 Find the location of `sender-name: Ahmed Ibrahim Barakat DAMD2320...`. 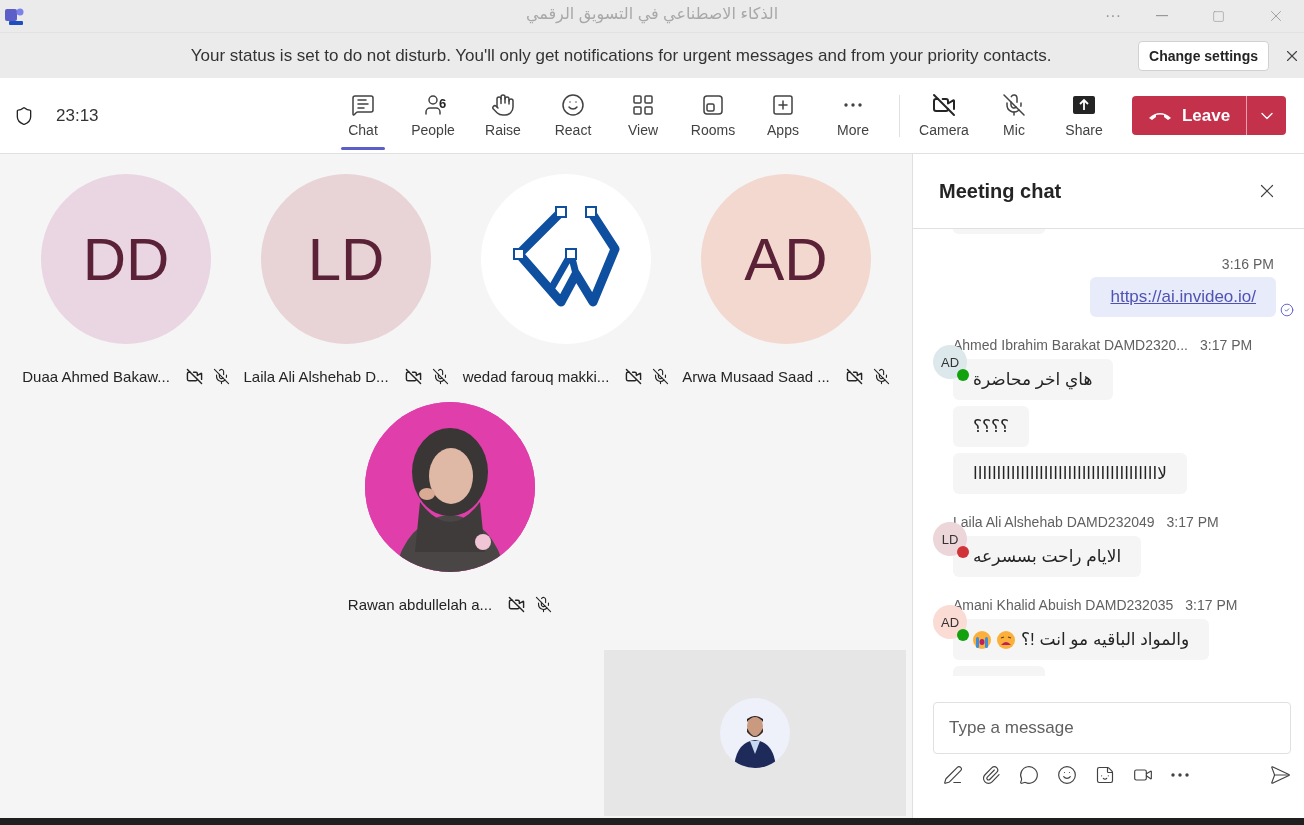

sender-name: Ahmed Ibrahim Barakat DAMD2320... is located at coordinates (1070, 345).